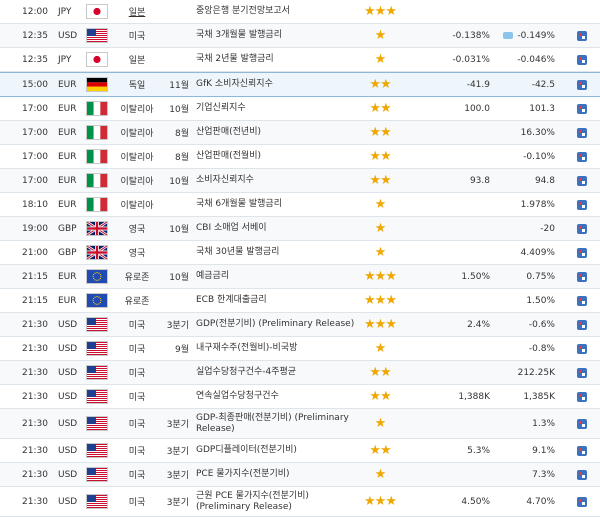 The width and height of the screenshot is (600, 517). I want to click on country-name: 일본, so click(137, 13).